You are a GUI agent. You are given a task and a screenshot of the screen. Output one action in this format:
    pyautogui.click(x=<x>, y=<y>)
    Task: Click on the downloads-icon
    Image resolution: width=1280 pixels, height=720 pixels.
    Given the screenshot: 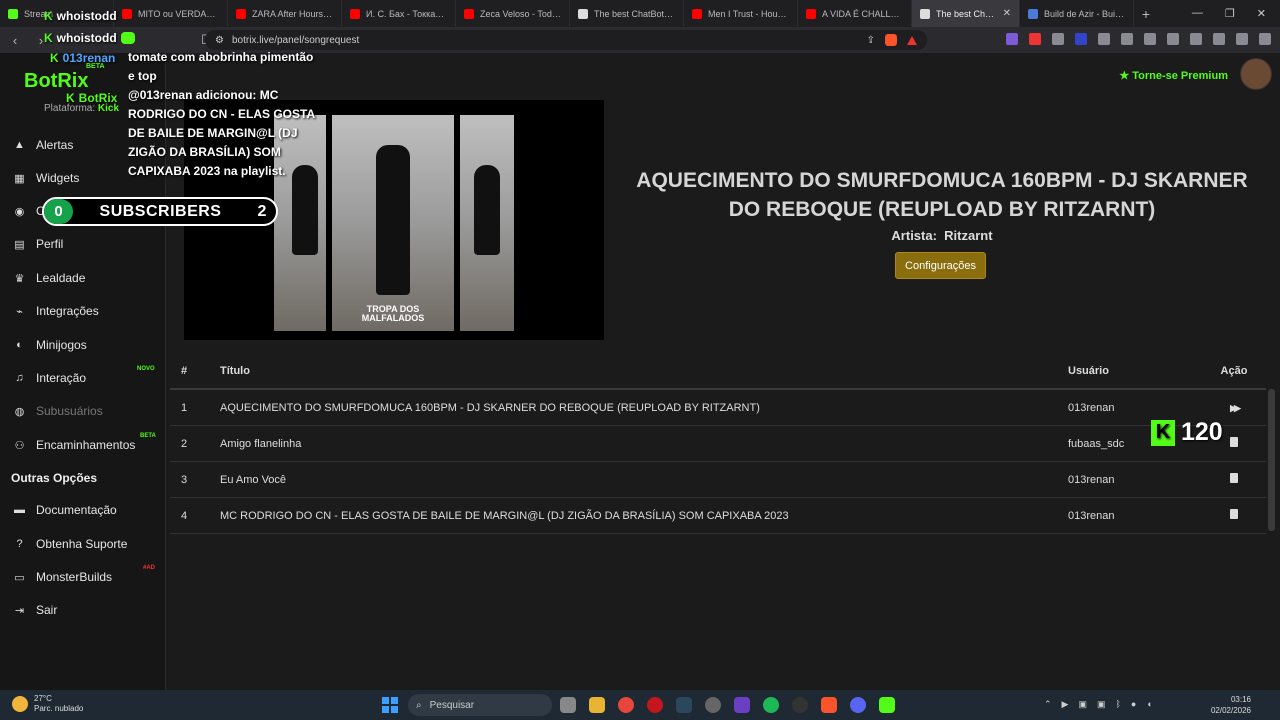 What is the action you would take?
    pyautogui.click(x=1242, y=39)
    